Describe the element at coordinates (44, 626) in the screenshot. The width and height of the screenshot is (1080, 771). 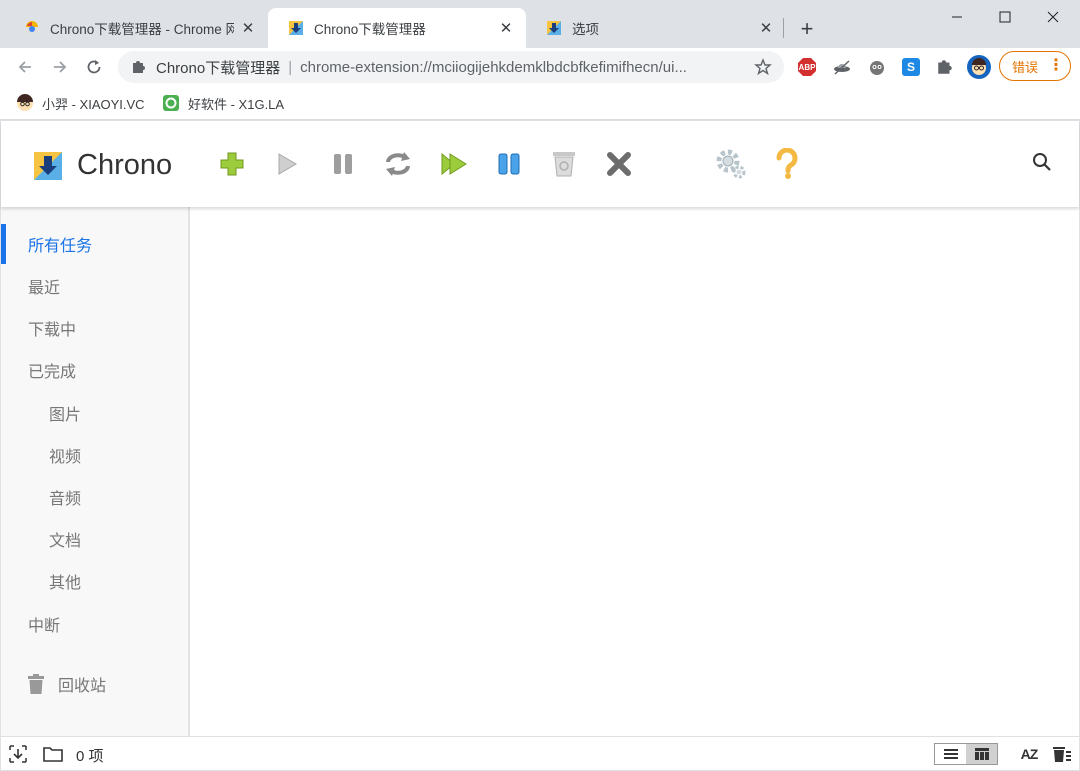
I see `sidebar-item-label: 中断` at that location.